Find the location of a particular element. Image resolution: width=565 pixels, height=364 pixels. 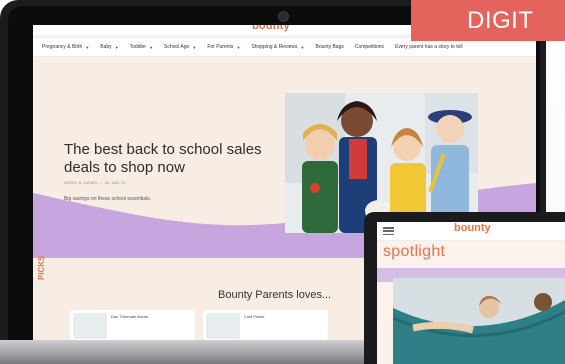

nav-item-pregnancy-birth: Pregnancy & Birth ▼ is located at coordinates (65, 47).